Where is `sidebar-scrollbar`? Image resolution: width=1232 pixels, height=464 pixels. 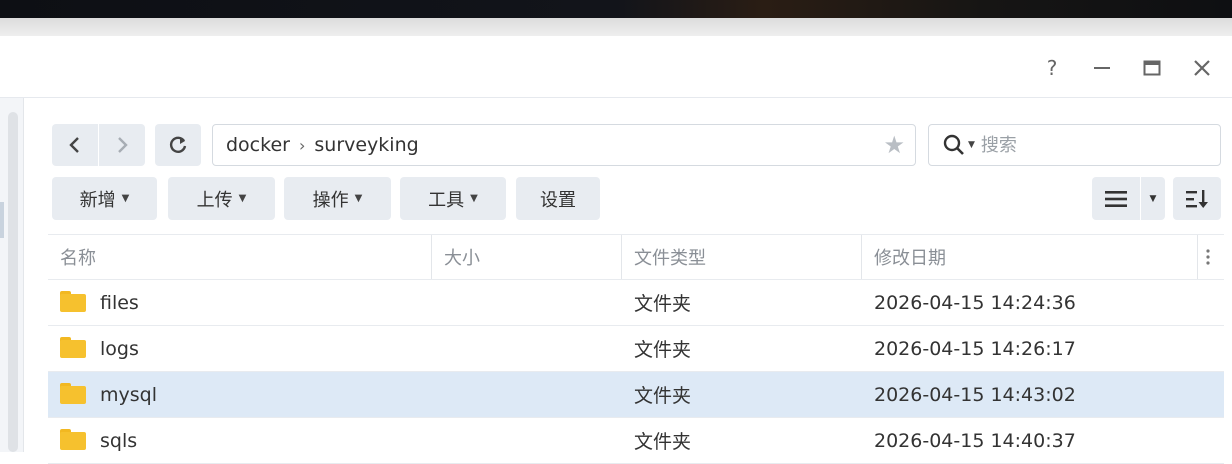
sidebar-scrollbar is located at coordinates (12, 275).